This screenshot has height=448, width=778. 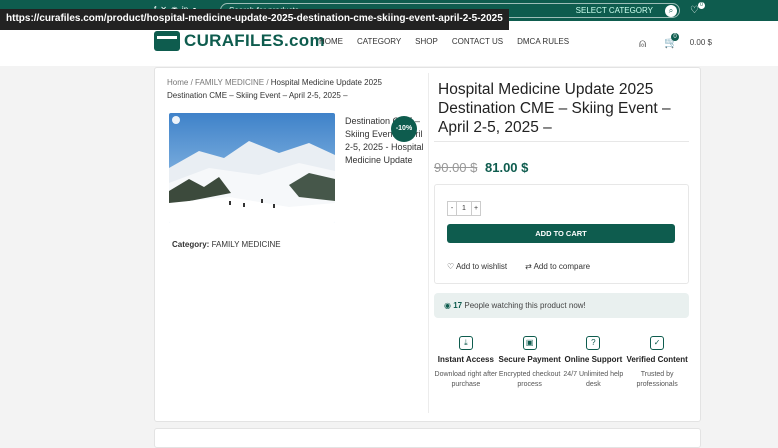 I want to click on nav-dmca: DMCA RULES, so click(x=543, y=41).